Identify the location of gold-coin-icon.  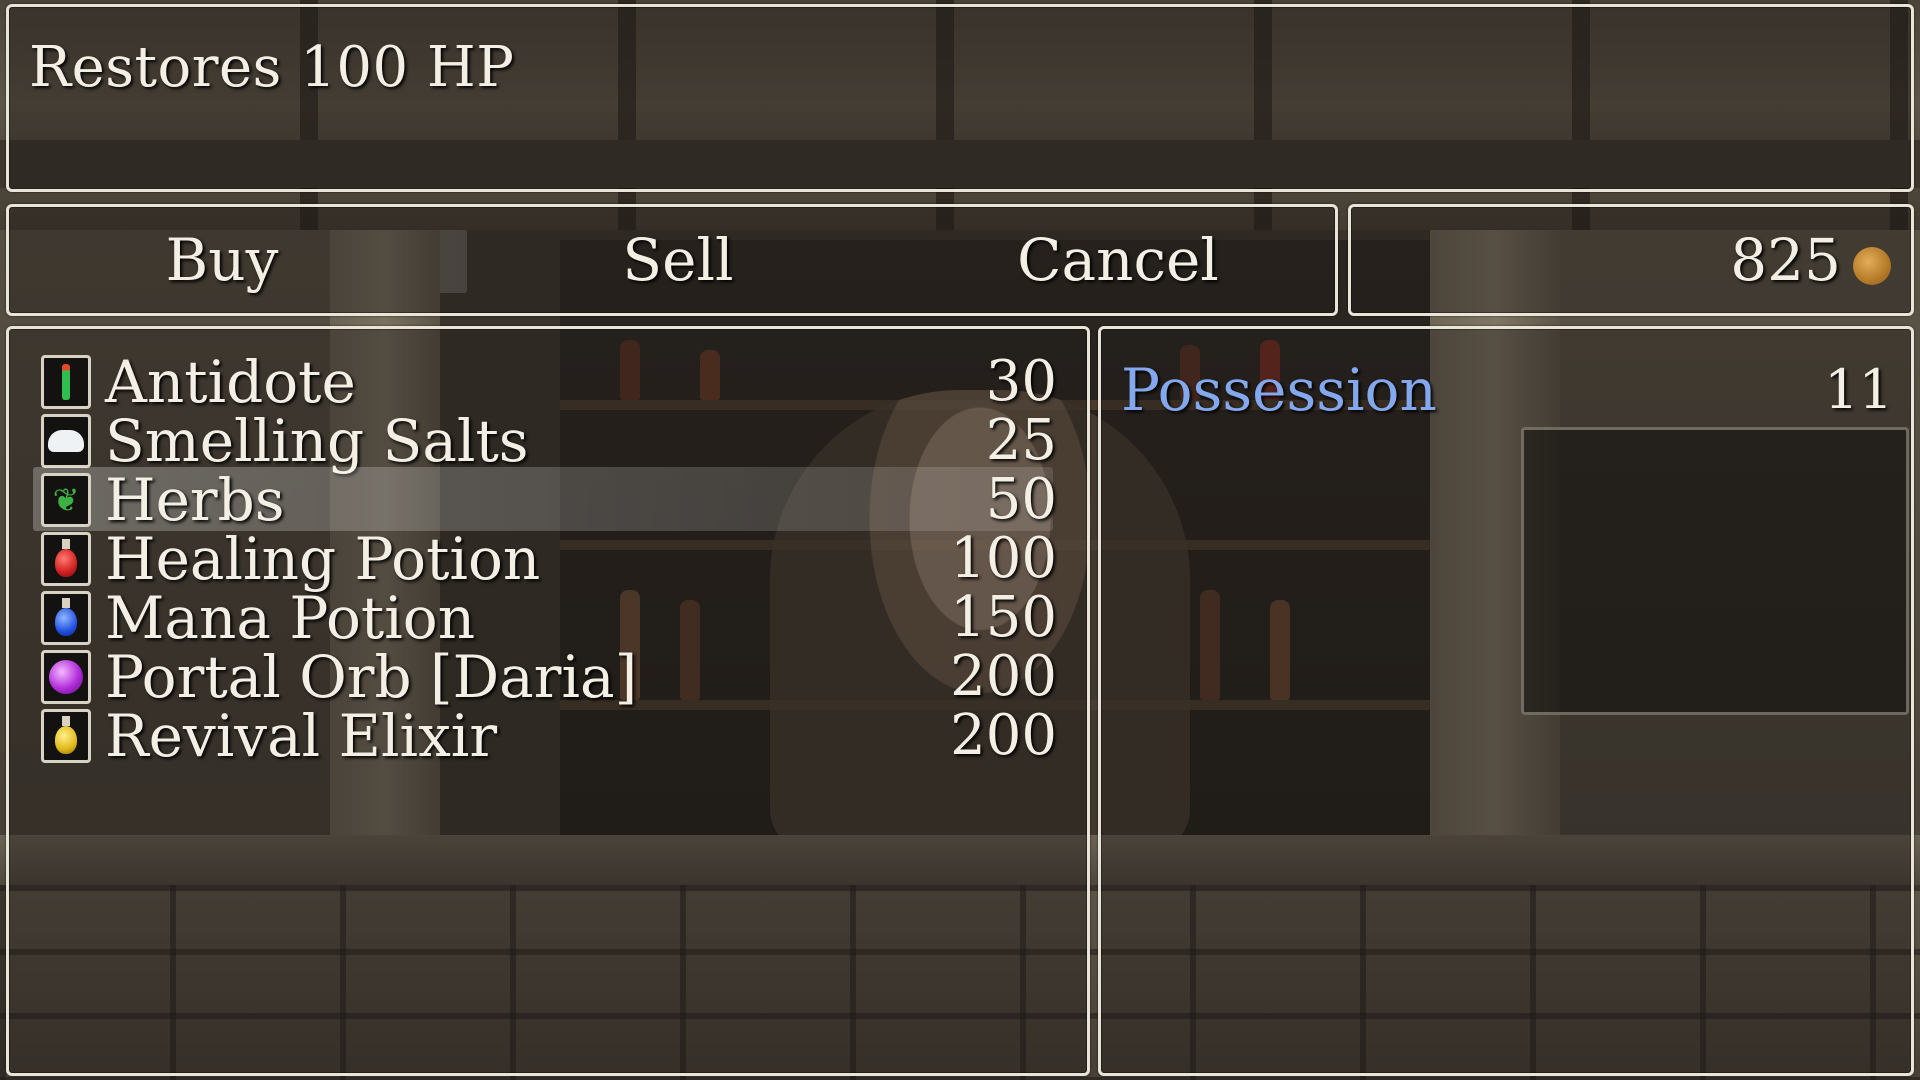
(1872, 266).